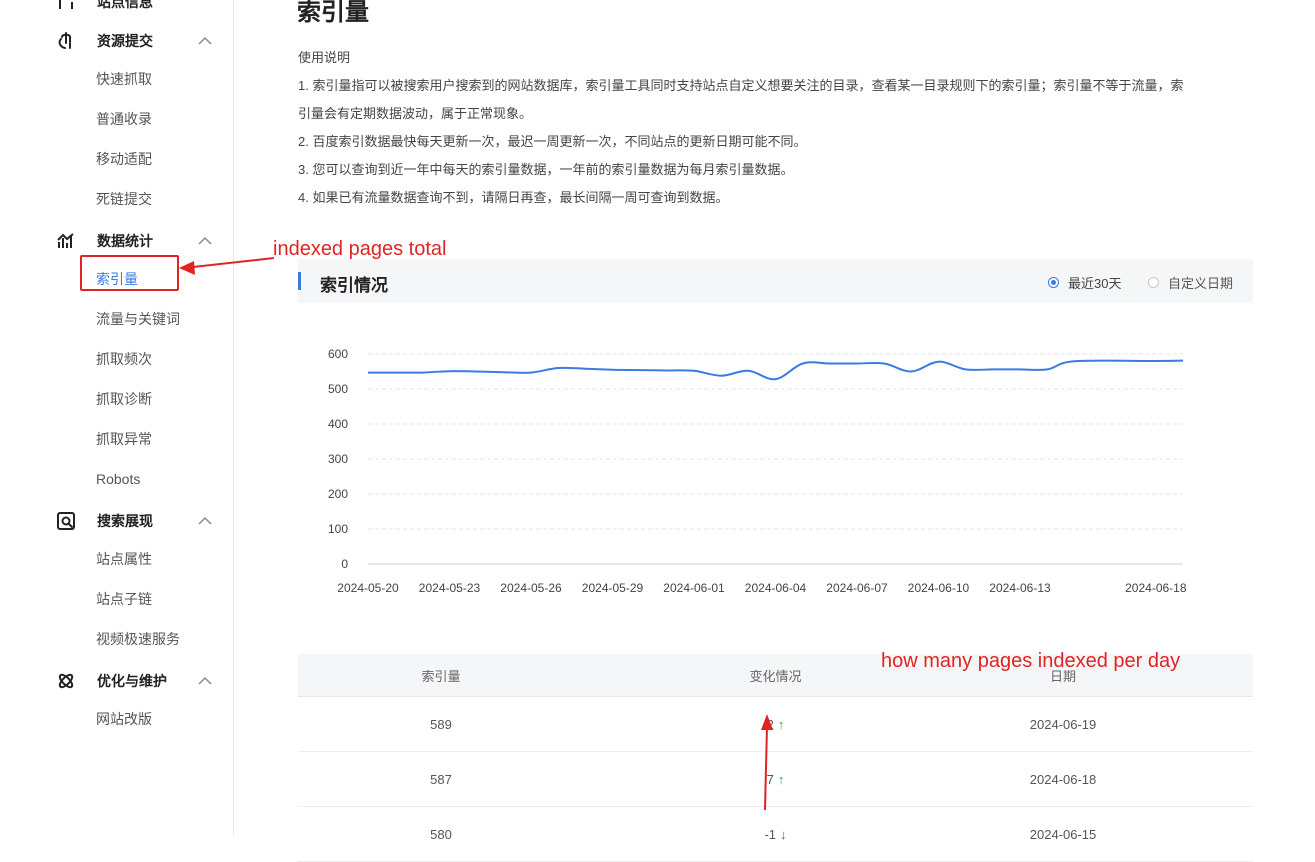 The height and width of the screenshot is (862, 1315). Describe the element at coordinates (124, 399) in the screenshot. I see `sidebar-item-crawl-diagnosis: 抓取诊断` at that location.